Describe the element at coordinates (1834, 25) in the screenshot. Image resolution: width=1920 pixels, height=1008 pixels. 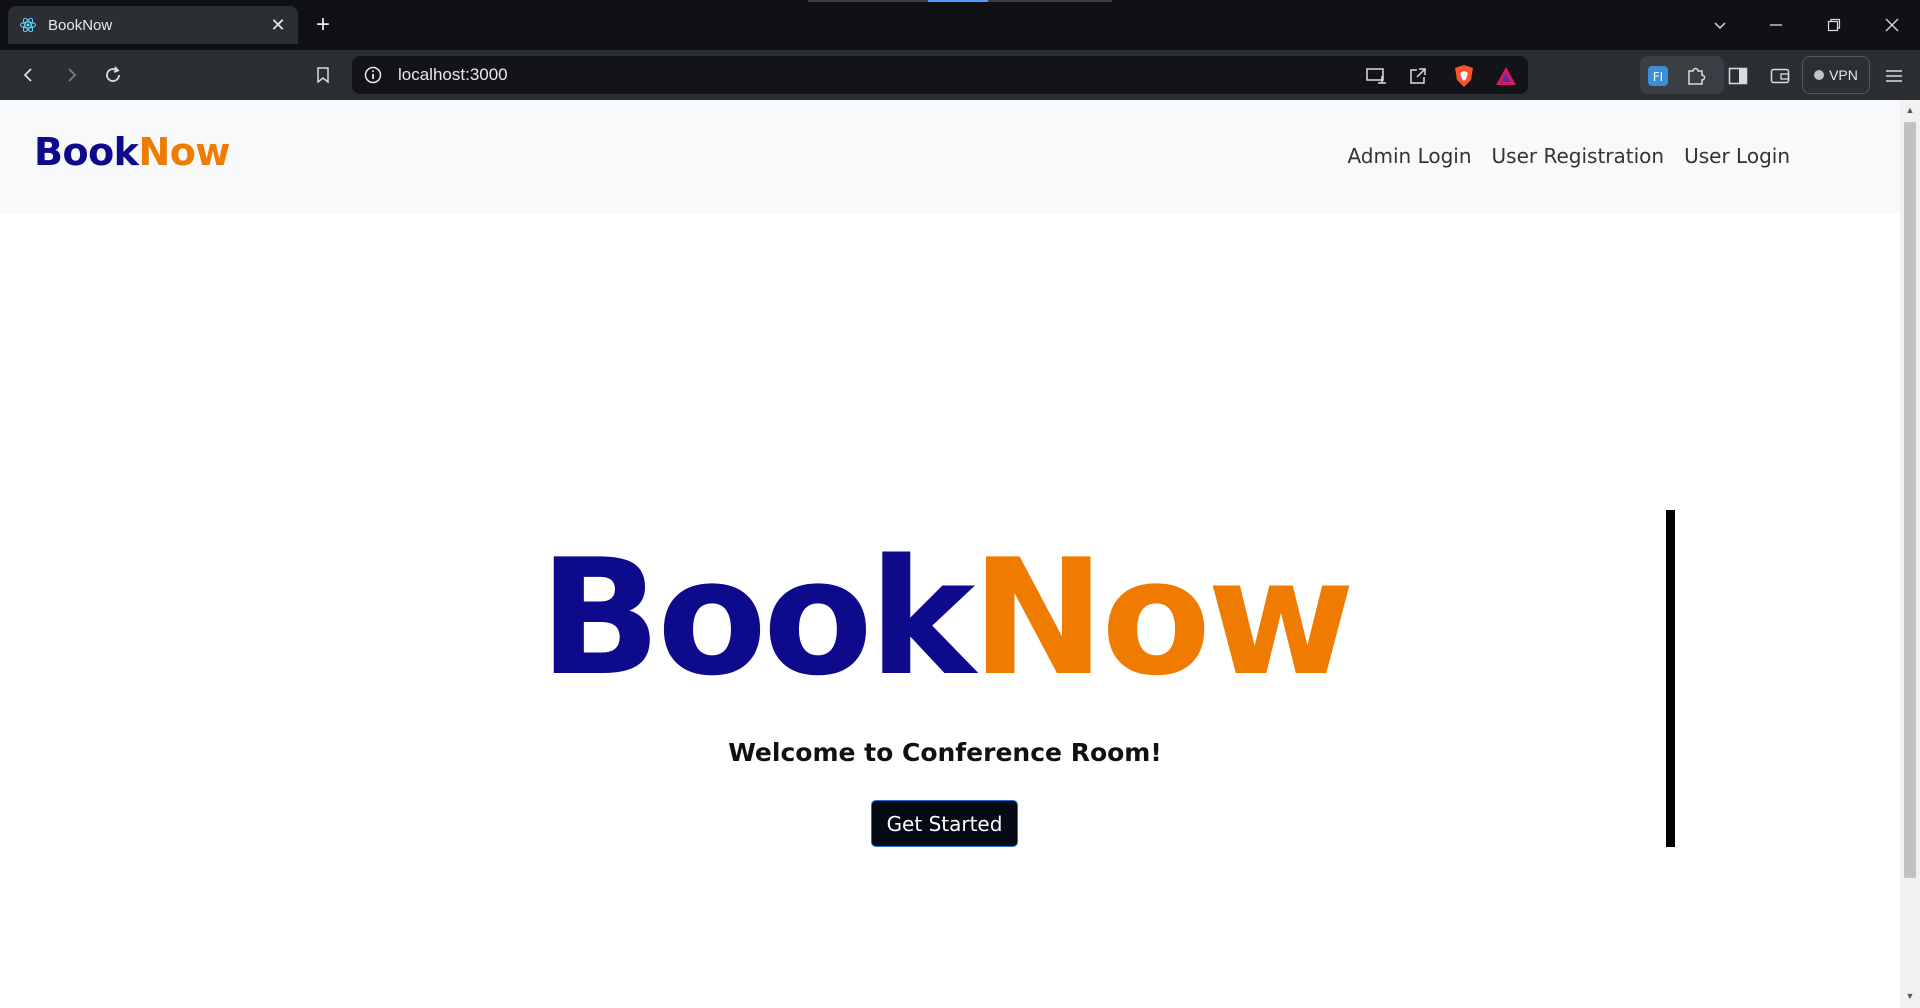
I see `restore-icon` at that location.